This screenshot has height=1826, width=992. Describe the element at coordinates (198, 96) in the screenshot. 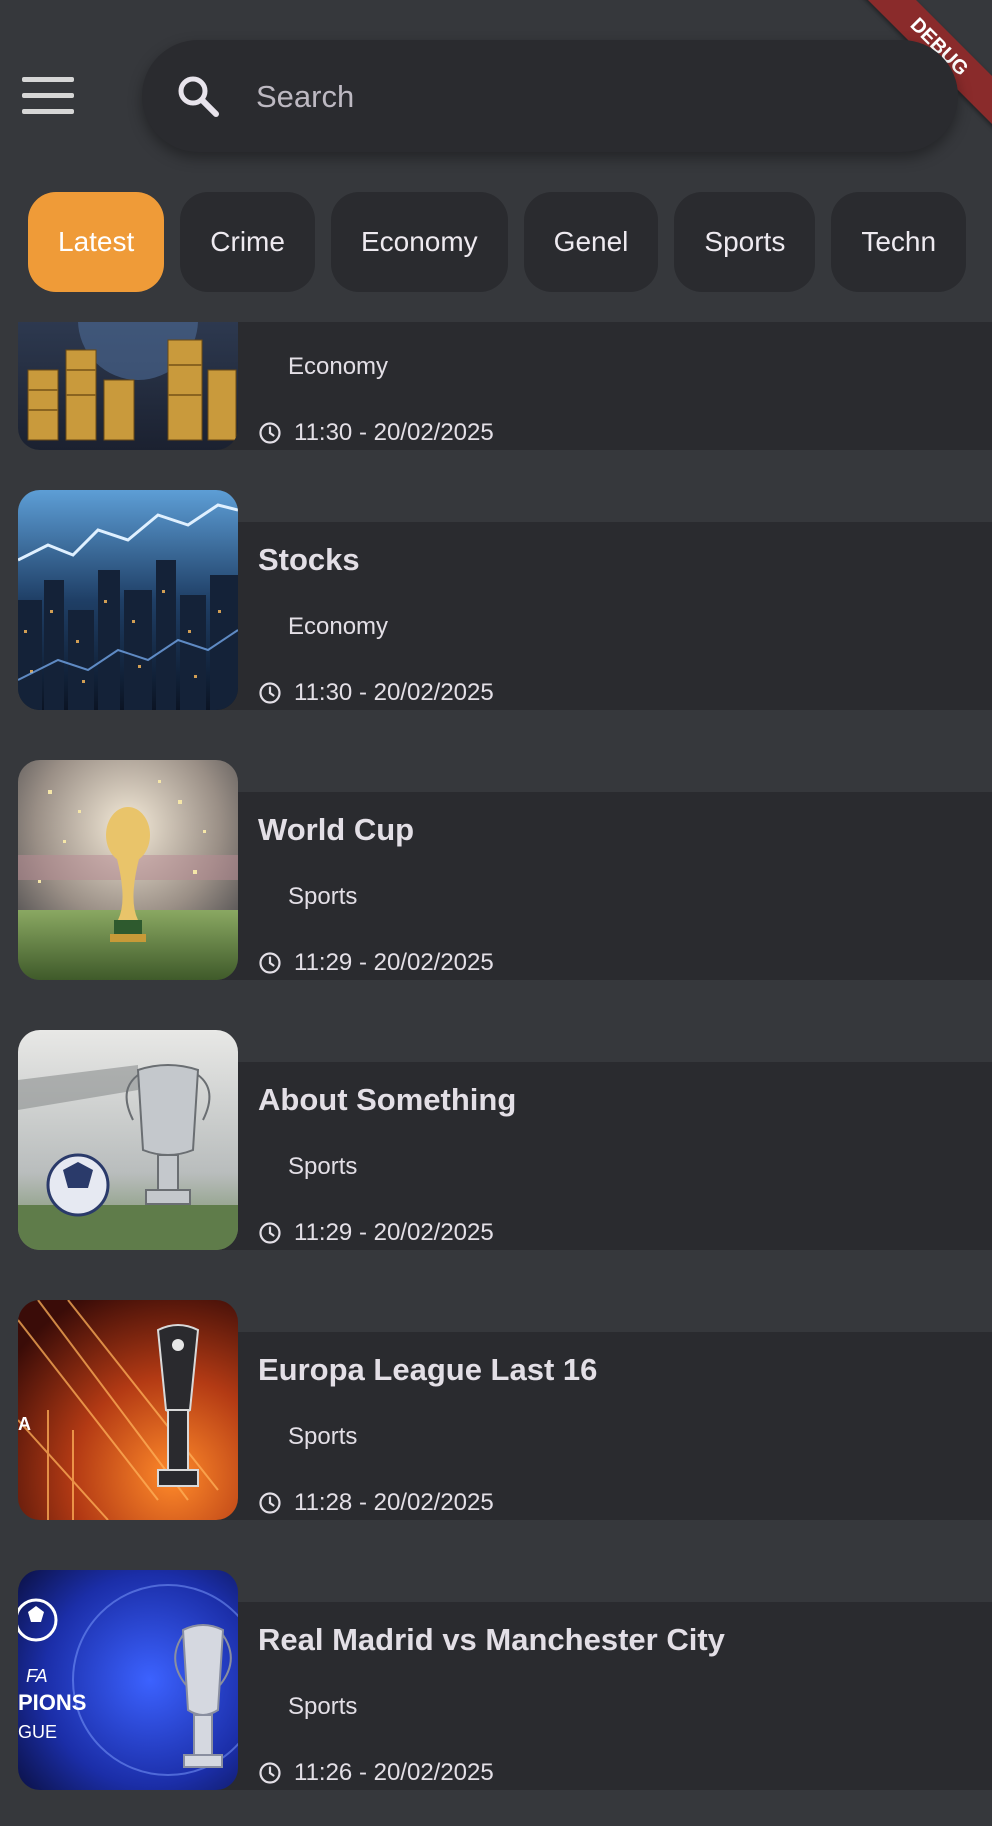

I see `search-icon` at that location.